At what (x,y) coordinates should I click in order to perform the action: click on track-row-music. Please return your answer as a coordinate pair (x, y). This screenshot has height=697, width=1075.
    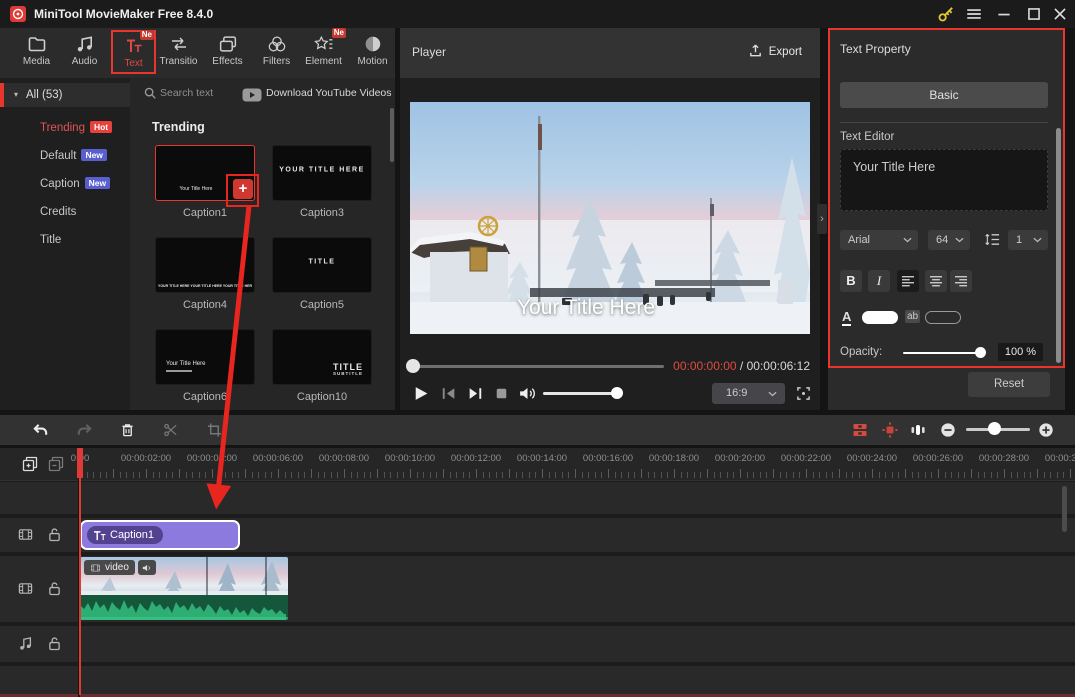
    Looking at the image, I should click on (537, 644).